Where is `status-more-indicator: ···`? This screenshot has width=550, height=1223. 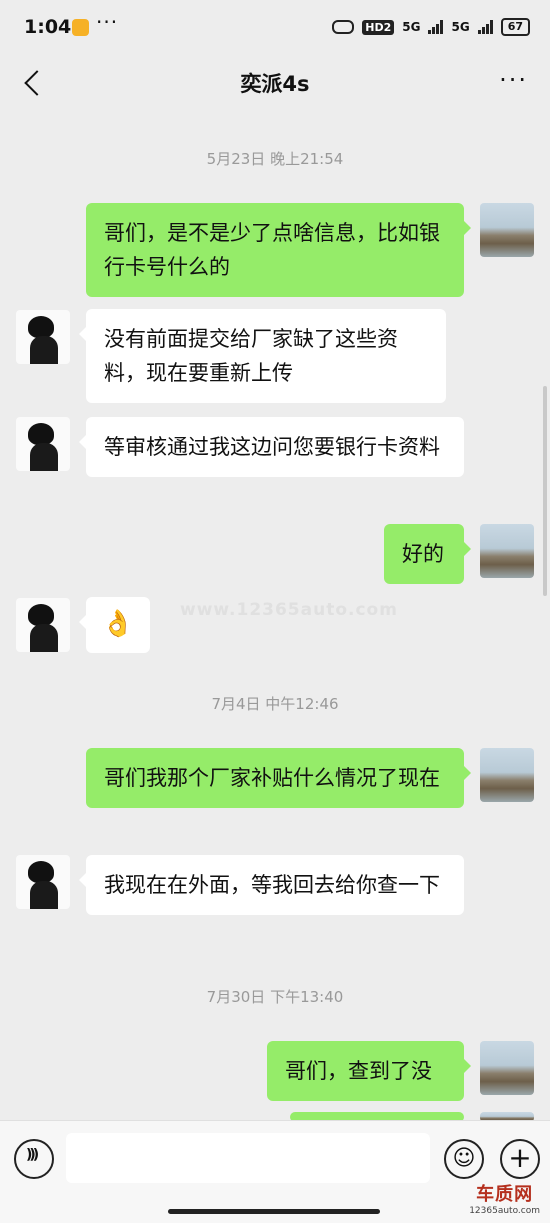
status-more-indicator: ··· is located at coordinates (107, 22).